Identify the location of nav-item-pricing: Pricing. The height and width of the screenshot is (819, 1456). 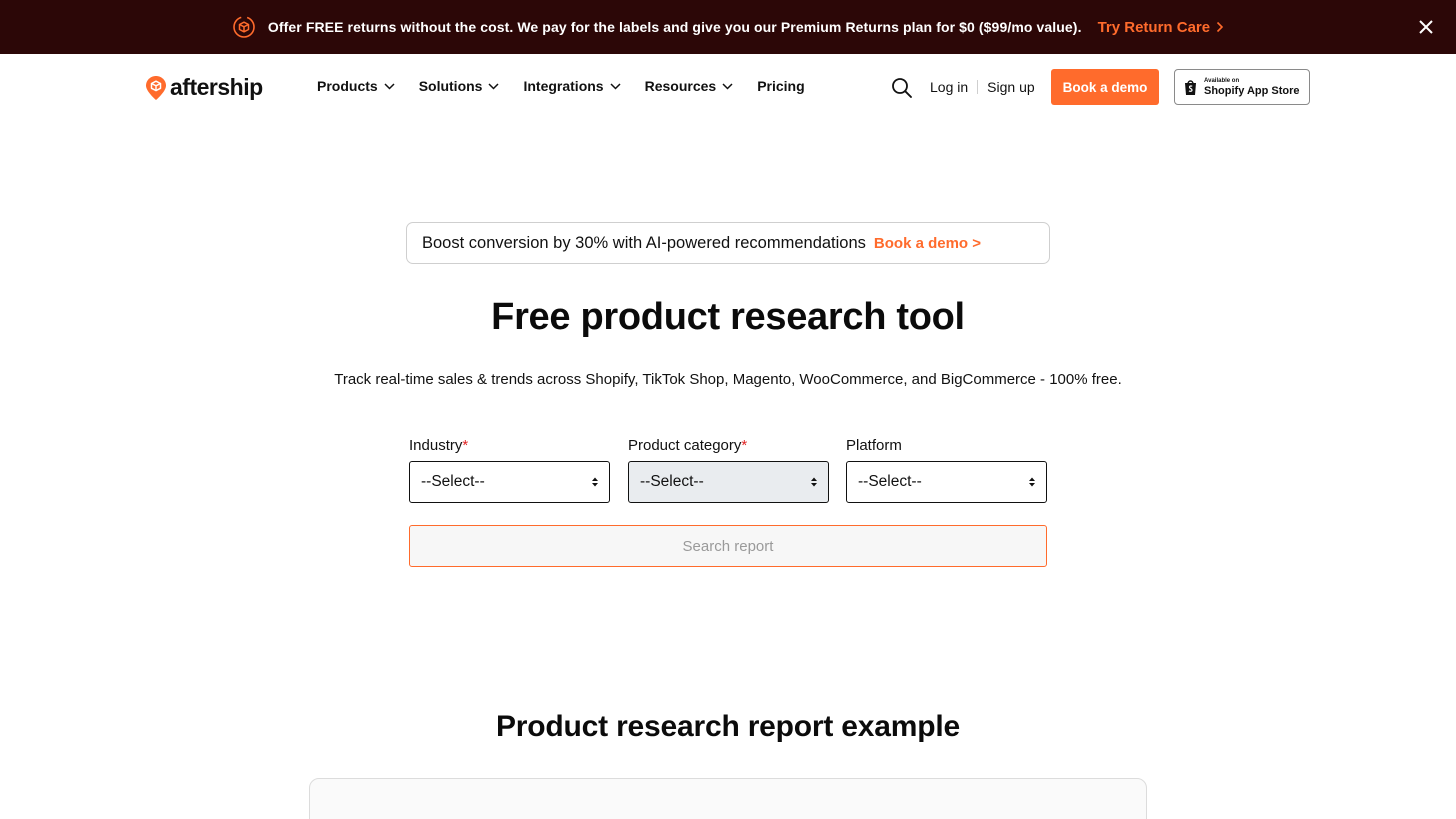
(780, 86).